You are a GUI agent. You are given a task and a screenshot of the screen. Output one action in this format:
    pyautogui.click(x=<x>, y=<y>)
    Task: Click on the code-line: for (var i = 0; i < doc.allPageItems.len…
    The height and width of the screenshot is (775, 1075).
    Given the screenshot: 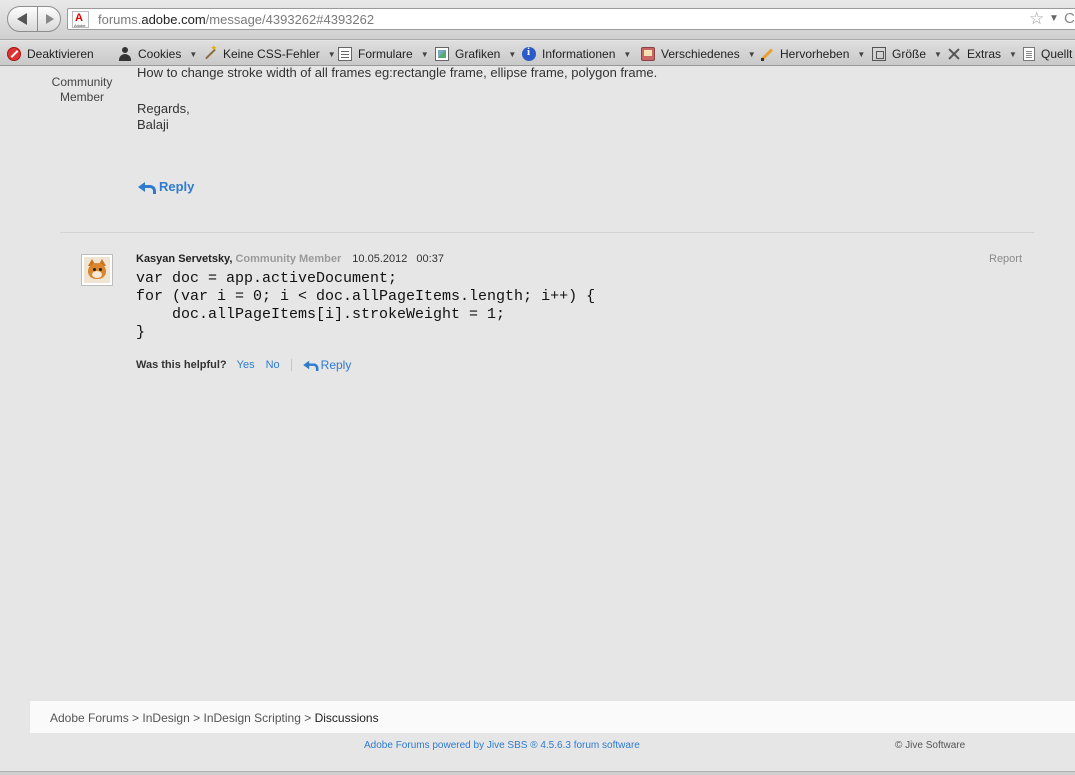 What is the action you would take?
    pyautogui.click(x=366, y=296)
    